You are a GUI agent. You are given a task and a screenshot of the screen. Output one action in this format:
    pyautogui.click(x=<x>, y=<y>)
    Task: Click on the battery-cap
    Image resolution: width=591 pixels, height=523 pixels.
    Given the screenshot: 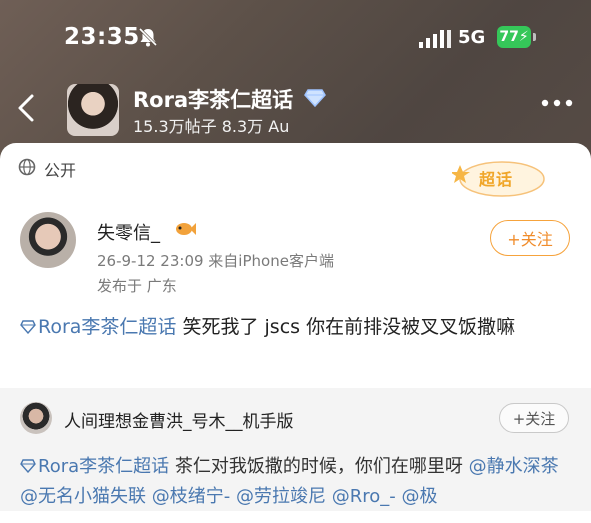 What is the action you would take?
    pyautogui.click(x=534, y=37)
    